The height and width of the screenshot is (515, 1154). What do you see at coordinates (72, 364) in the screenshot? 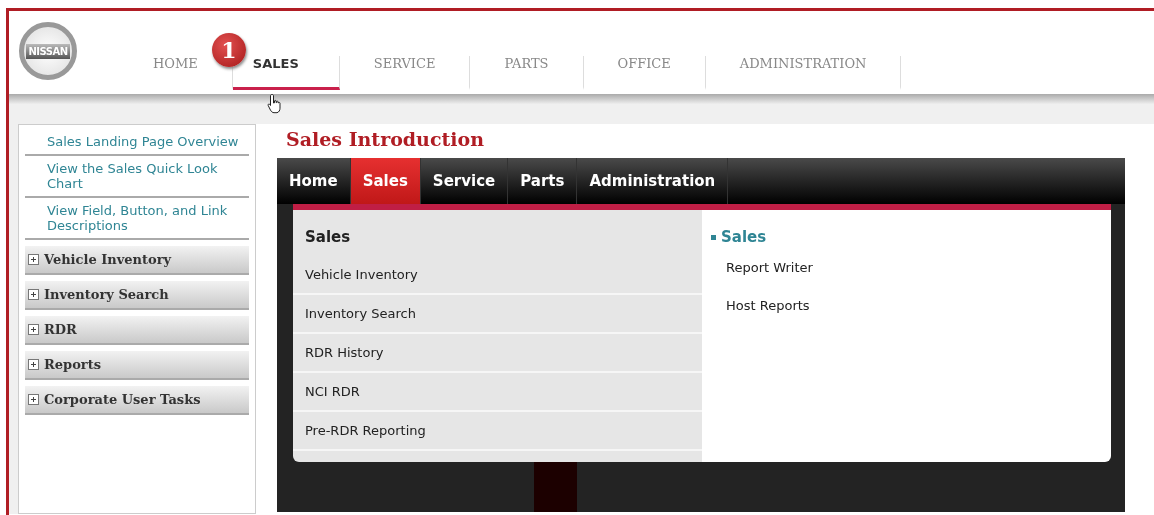
I see `section-label: Reports` at bounding box center [72, 364].